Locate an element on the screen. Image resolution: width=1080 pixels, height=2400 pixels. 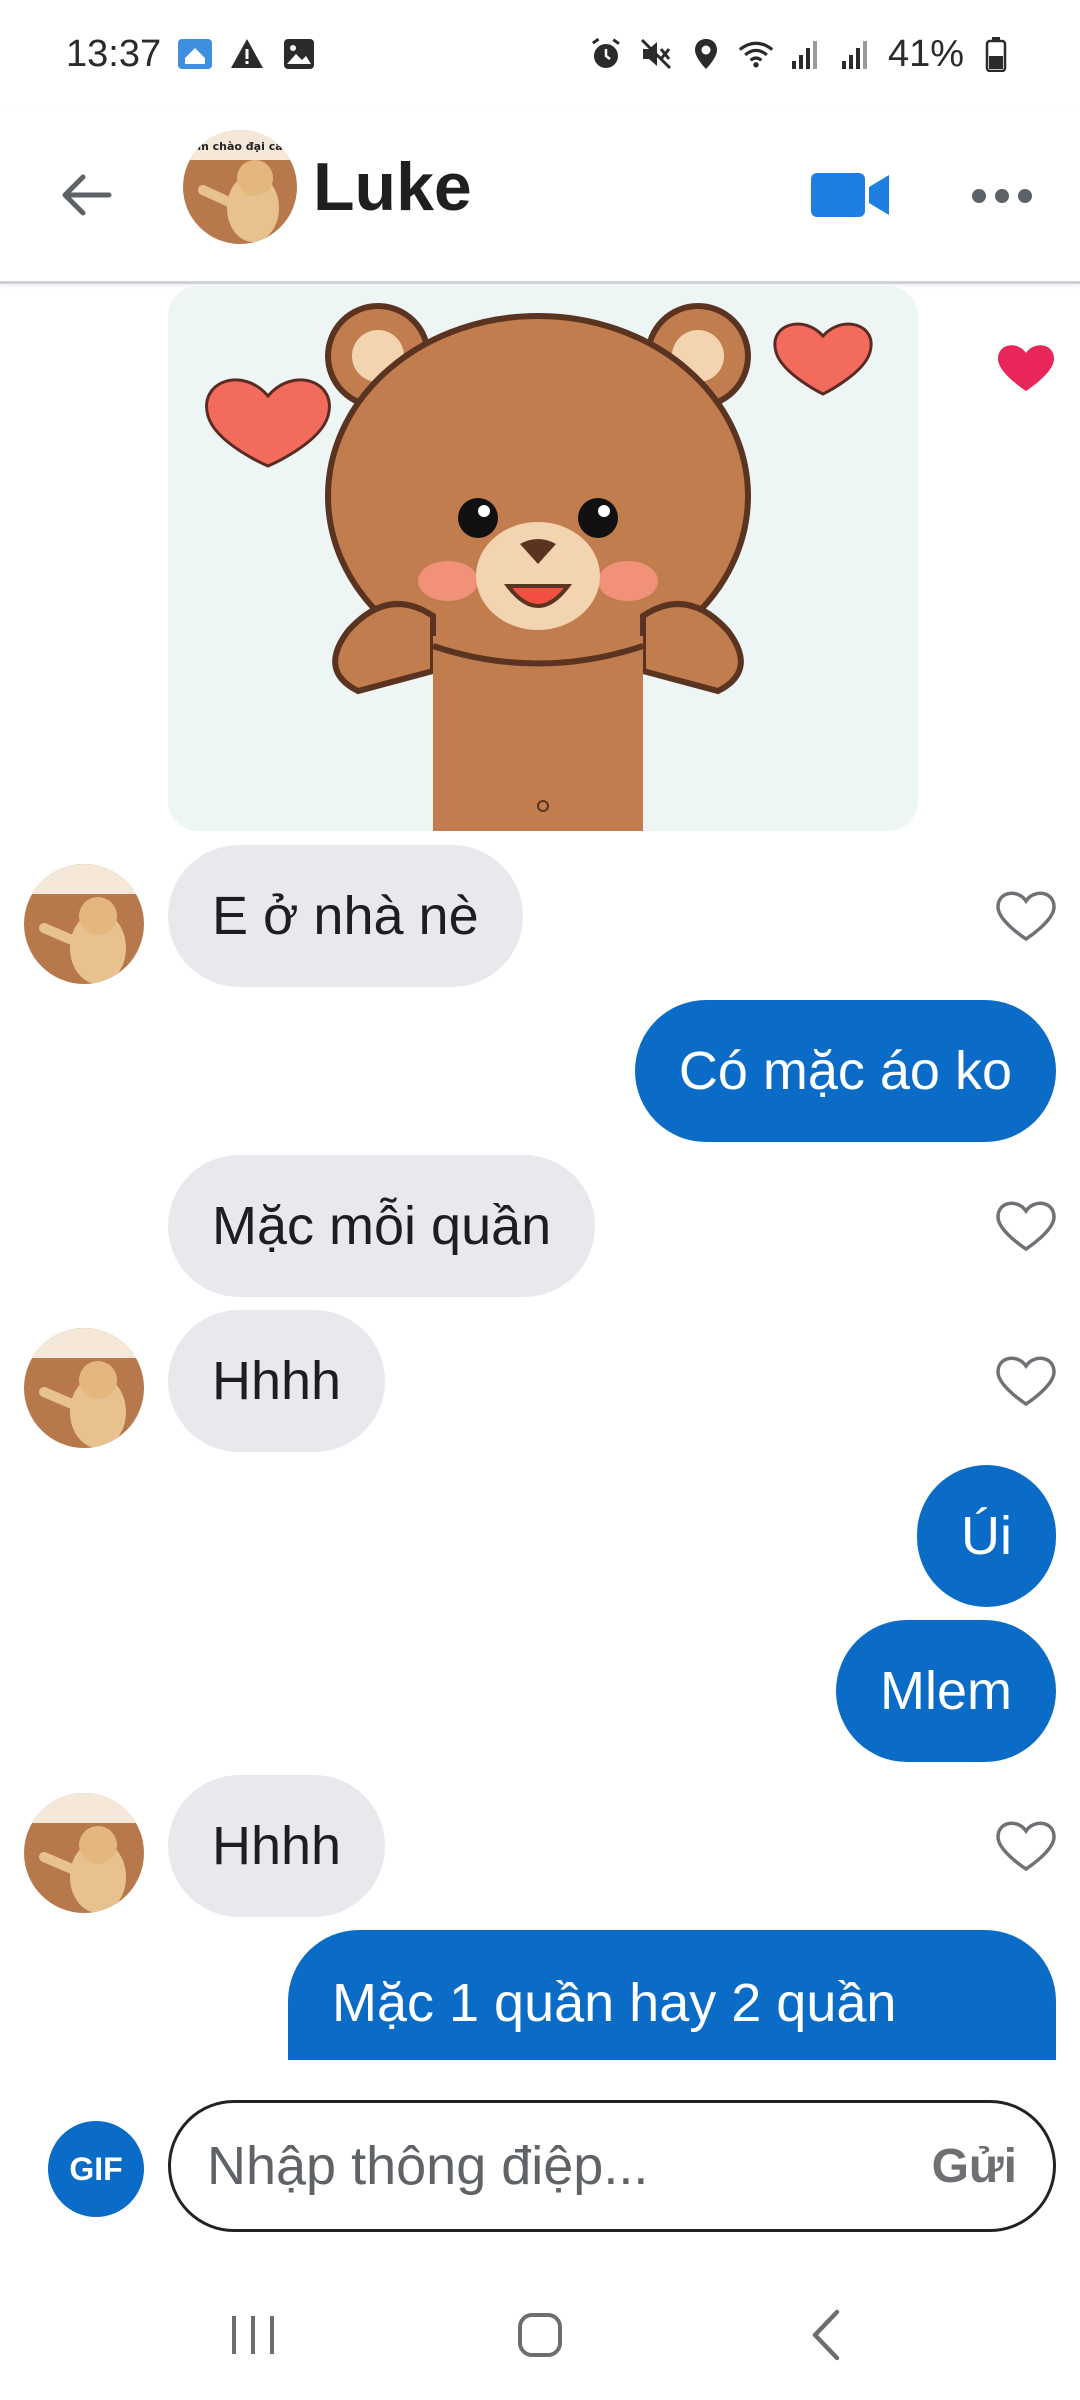
message-bubble-outgoing: Mặc 1 quần hay 2 quần is located at coordinates (672, 1995).